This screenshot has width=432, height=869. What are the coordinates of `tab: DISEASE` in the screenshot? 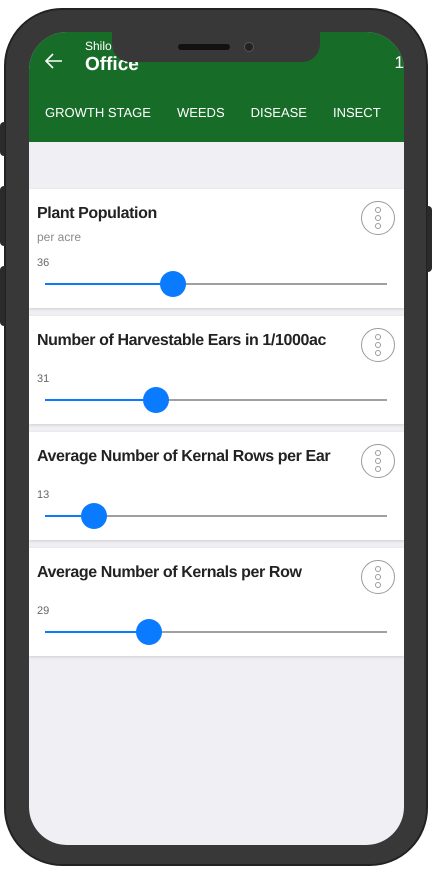 It's located at (278, 115).